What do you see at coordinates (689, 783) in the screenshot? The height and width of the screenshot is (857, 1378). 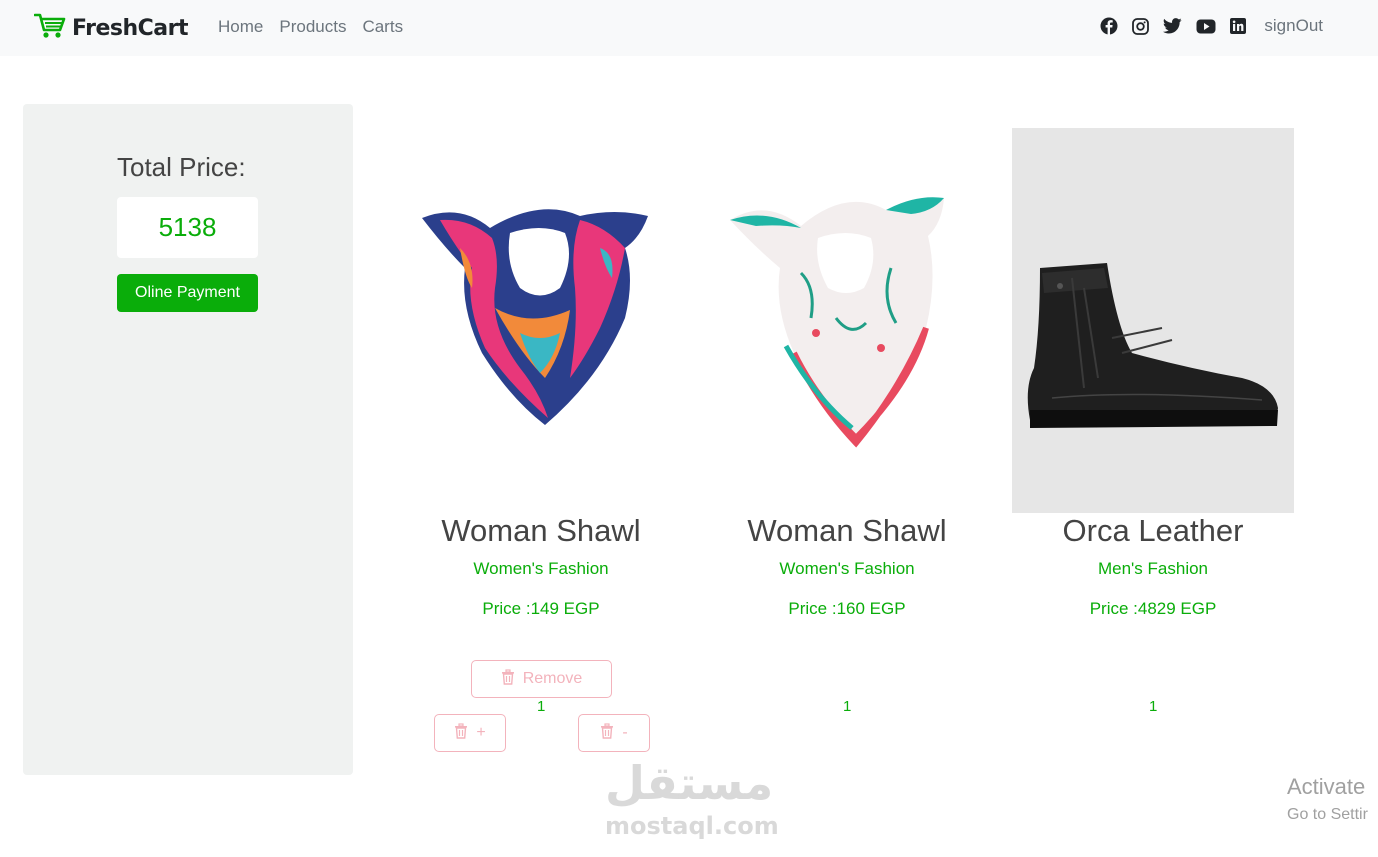 I see `watermark-arabic: مستقل` at bounding box center [689, 783].